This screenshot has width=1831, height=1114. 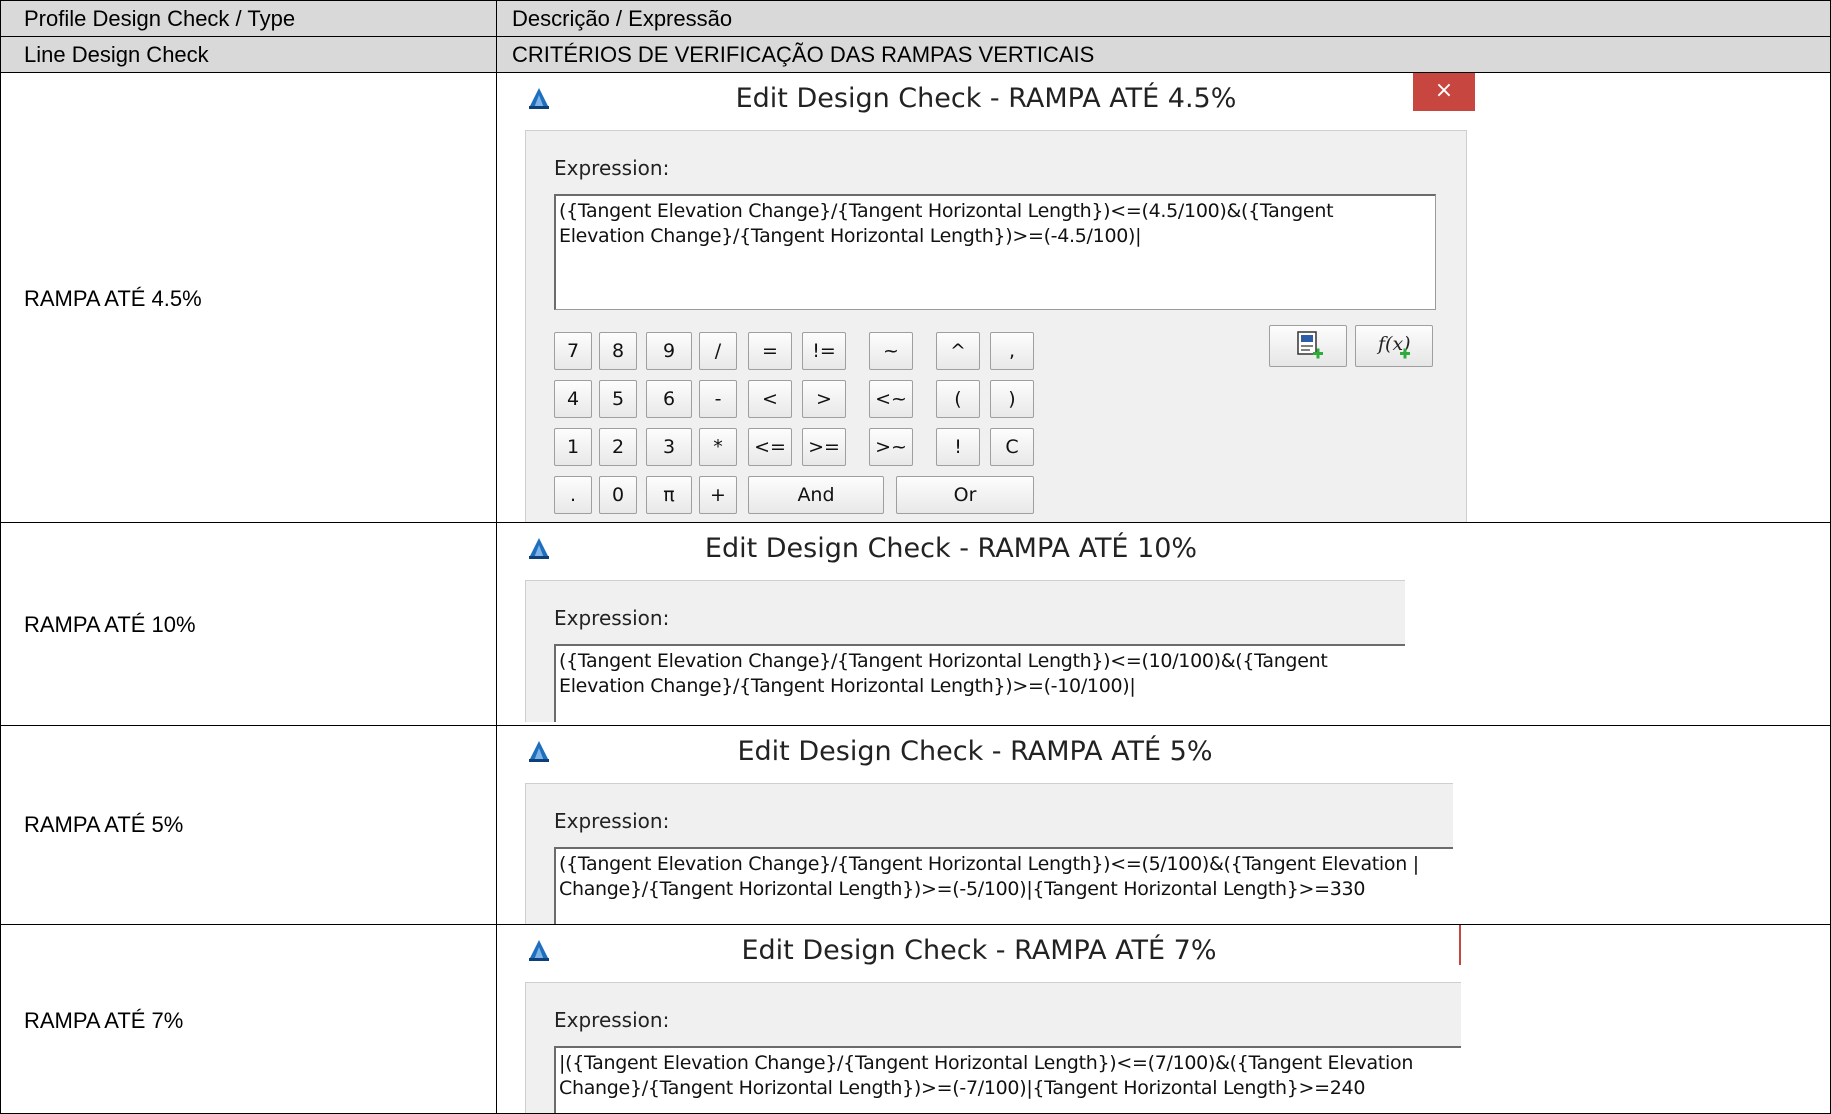 I want to click on close-button-edge, so click(x=1460, y=945).